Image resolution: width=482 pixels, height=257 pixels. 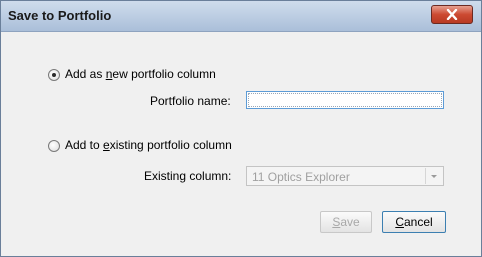 I want to click on button-label: ave, so click(x=350, y=222).